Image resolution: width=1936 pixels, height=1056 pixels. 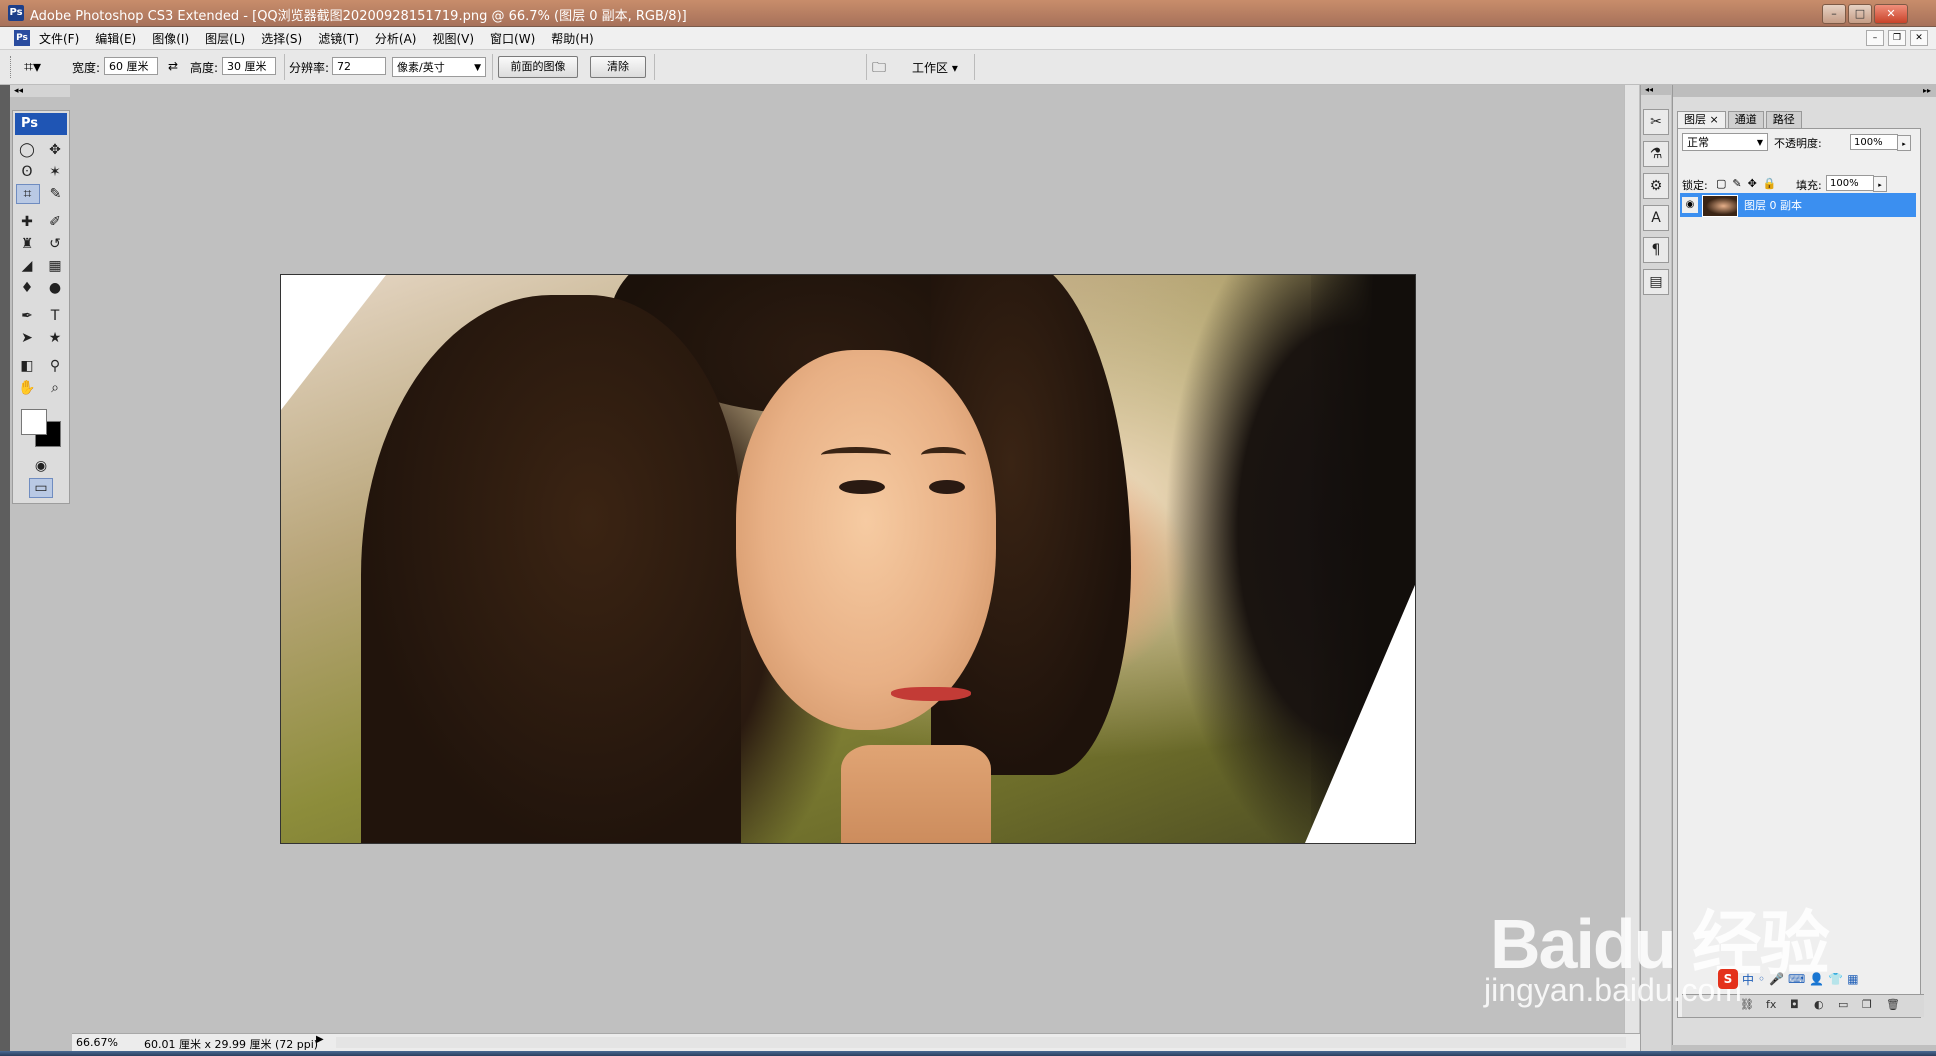 I want to click on eraser-tool-icon: ◢, so click(x=27, y=266).